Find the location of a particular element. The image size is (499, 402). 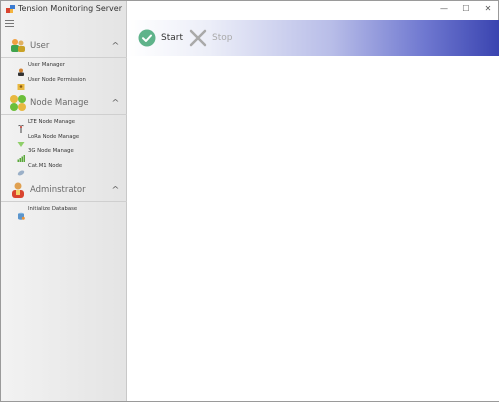

lte-antenna-icon is located at coordinates (21, 126).